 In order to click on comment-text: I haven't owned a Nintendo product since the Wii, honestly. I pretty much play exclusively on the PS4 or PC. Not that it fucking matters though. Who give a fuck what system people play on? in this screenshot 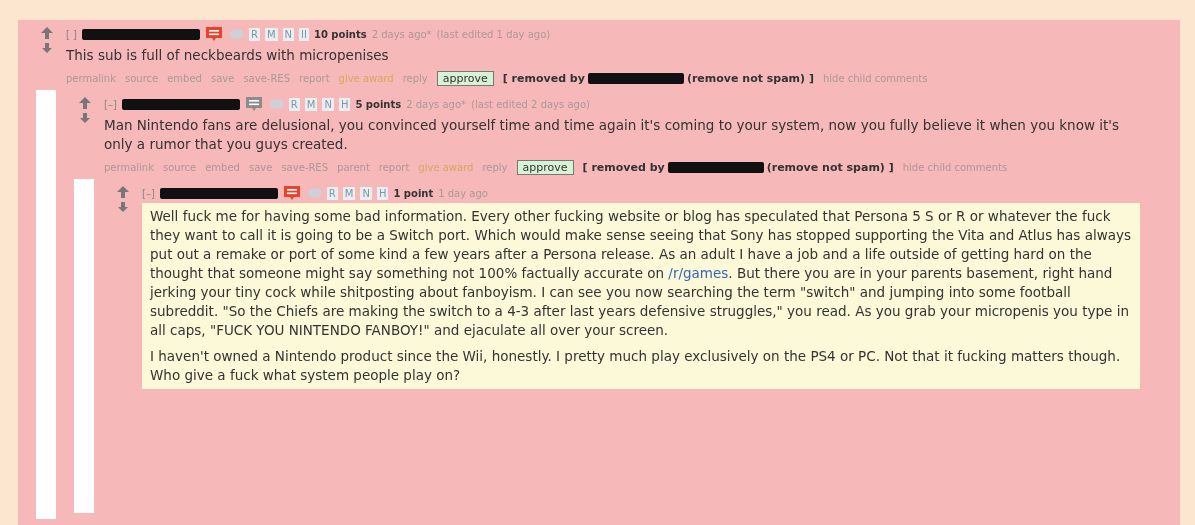, I will do `click(636, 366)`.